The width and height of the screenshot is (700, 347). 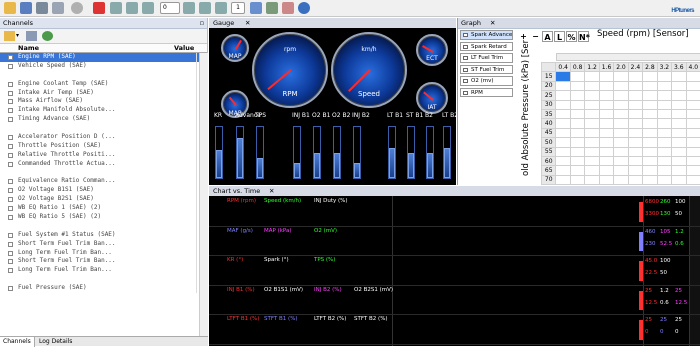 What do you see at coordinates (238, 8) in the screenshot?
I see `counter-field: 1` at bounding box center [238, 8].